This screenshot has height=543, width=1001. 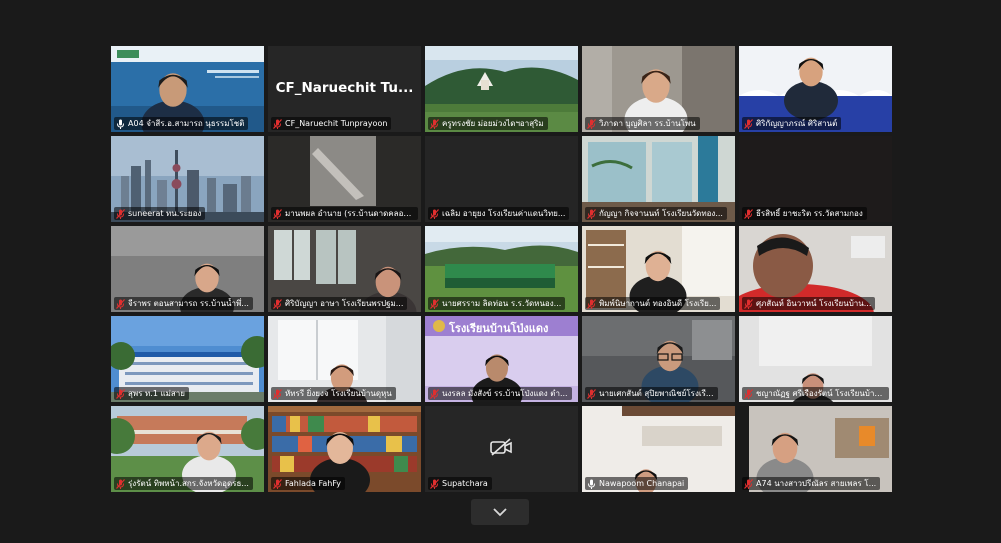 What do you see at coordinates (338, 393) in the screenshot?
I see `participant-name: หัทรรี ยิ่งยงจ โรงเรียนบ้านดุหุน` at bounding box center [338, 393].